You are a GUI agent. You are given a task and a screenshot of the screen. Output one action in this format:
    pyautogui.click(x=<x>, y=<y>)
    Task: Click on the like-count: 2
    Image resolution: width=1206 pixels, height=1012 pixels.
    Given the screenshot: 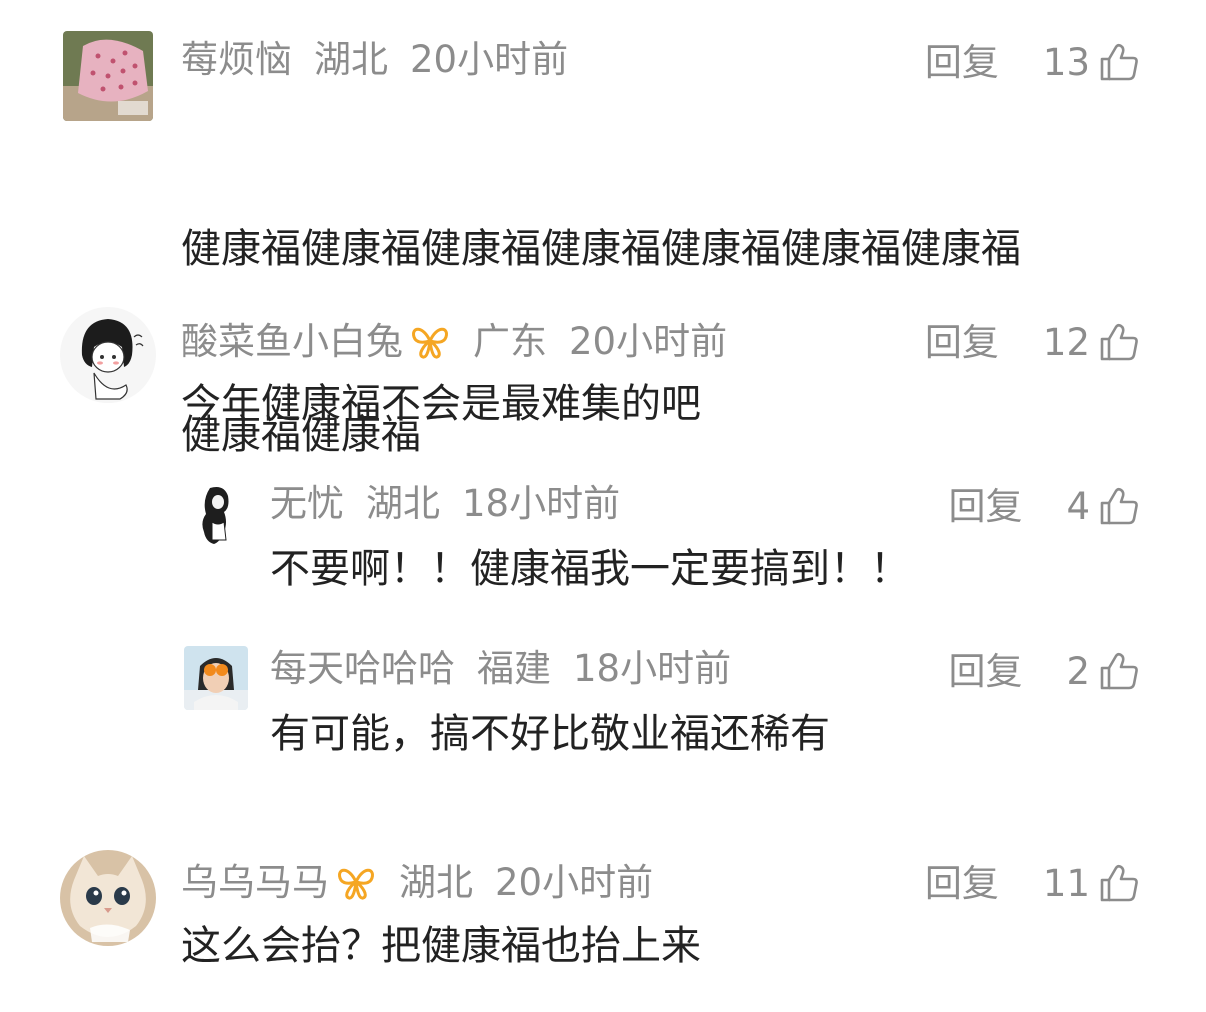 What is the action you would take?
    pyautogui.click(x=1078, y=671)
    